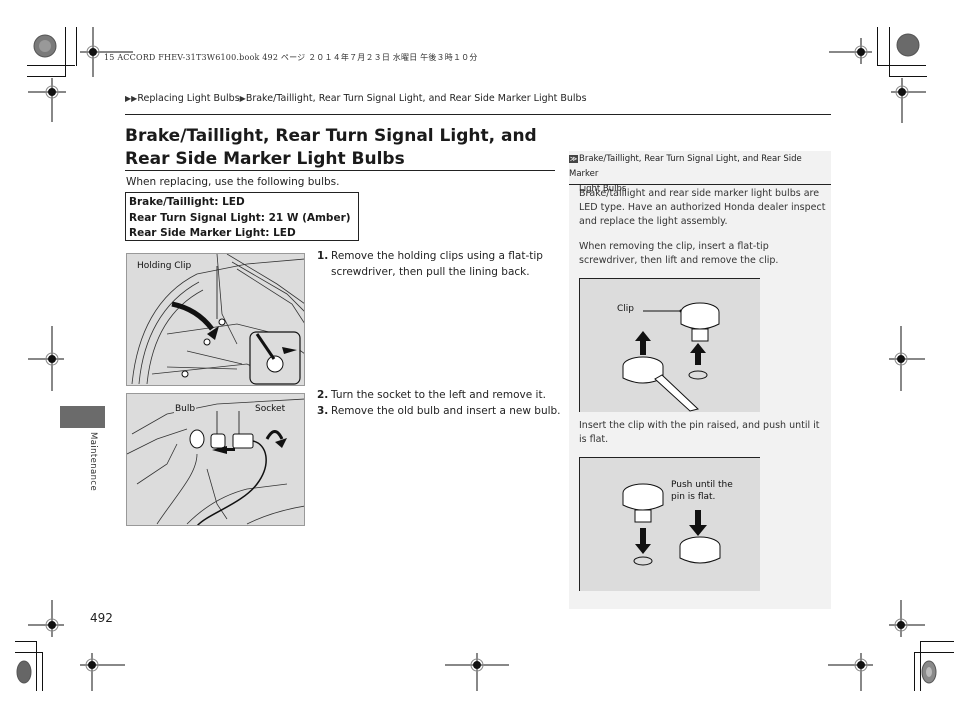 This screenshot has height=718, width=954. I want to click on breadcrumb-arrow-icon: ▶▶, so click(131, 98).